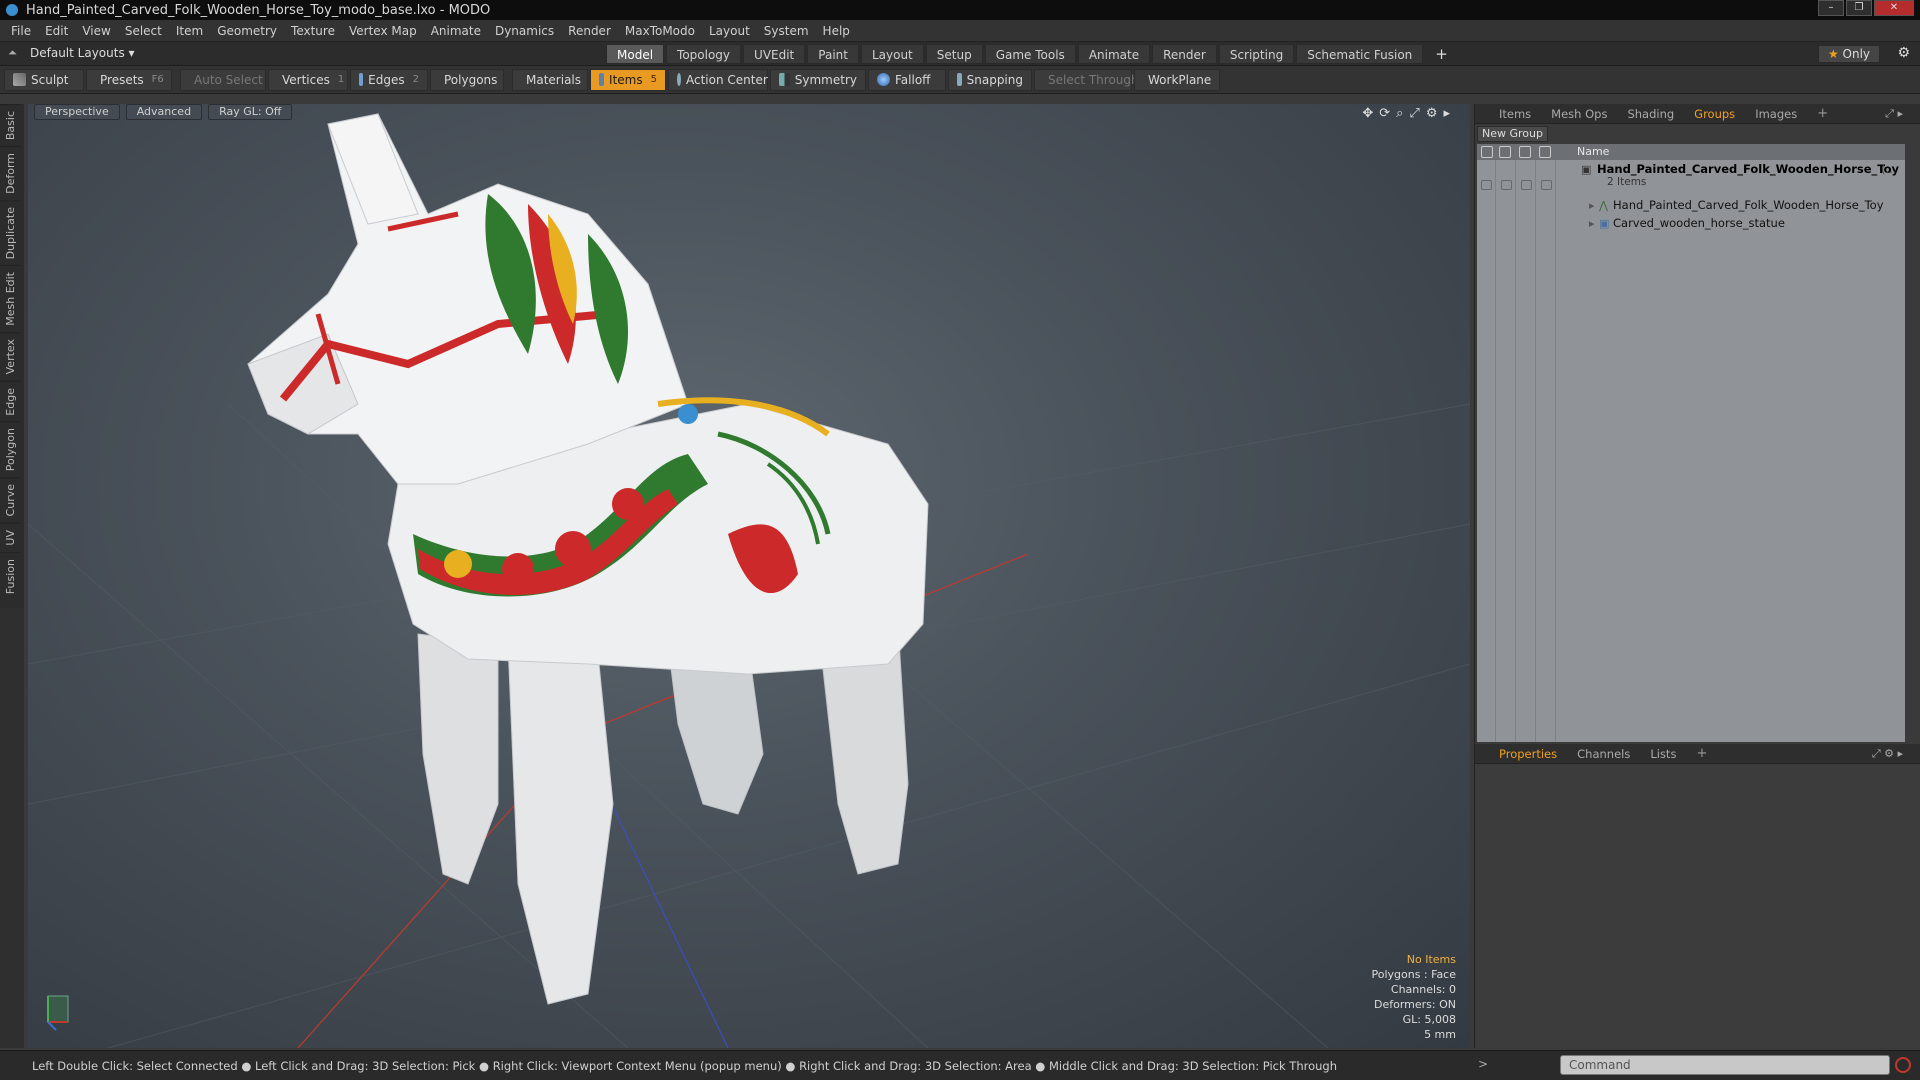 Image resolution: width=1920 pixels, height=1080 pixels. I want to click on layout-selector: Default Layouts ▾, so click(82, 53).